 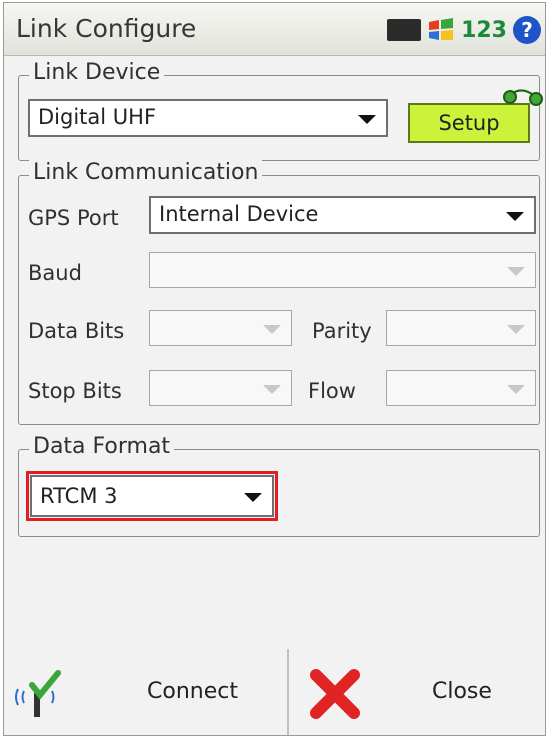 I want to click on windows-flag-icon, so click(x=441, y=30).